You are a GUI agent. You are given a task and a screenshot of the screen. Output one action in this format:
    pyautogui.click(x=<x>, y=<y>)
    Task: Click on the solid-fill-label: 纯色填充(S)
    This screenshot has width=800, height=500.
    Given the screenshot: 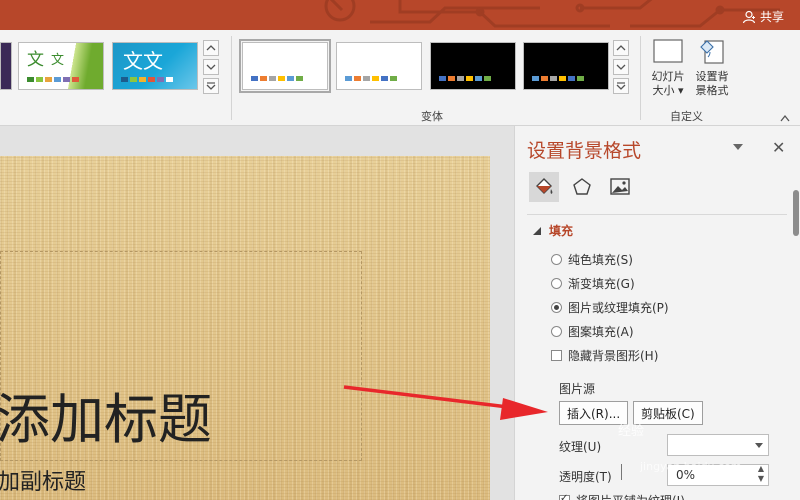 What is the action you would take?
    pyautogui.click(x=600, y=260)
    